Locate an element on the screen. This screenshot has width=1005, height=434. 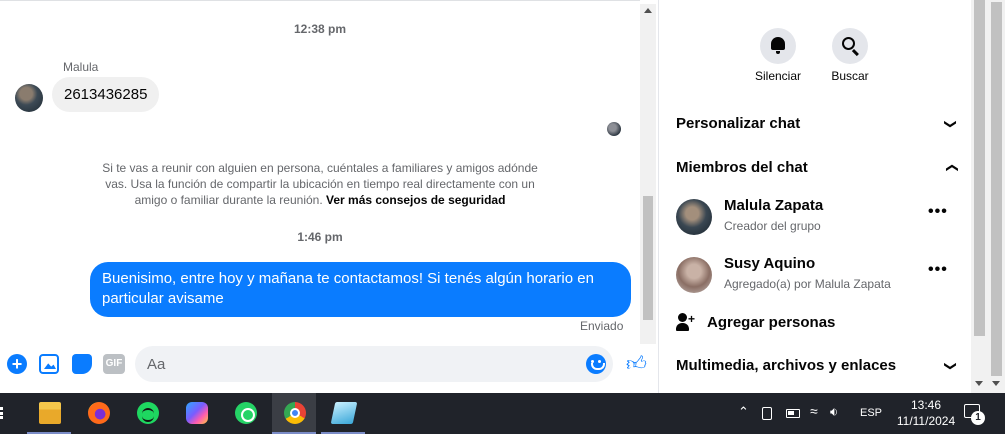
taskbar-firefox is located at coordinates (98, 413).